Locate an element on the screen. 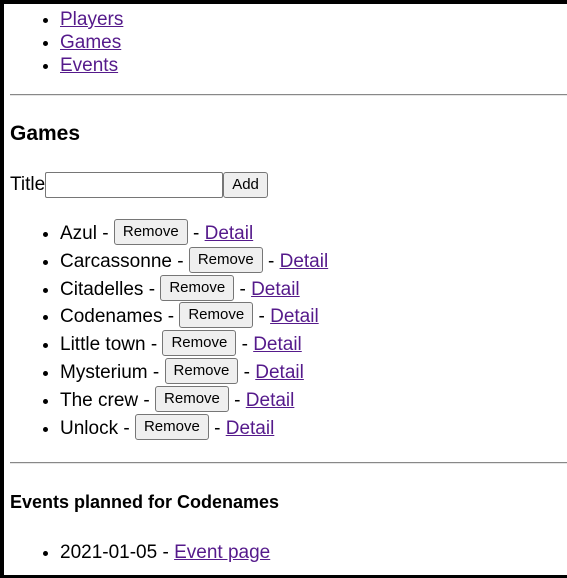  events-heading: Events planned for Codenames is located at coordinates (145, 502).